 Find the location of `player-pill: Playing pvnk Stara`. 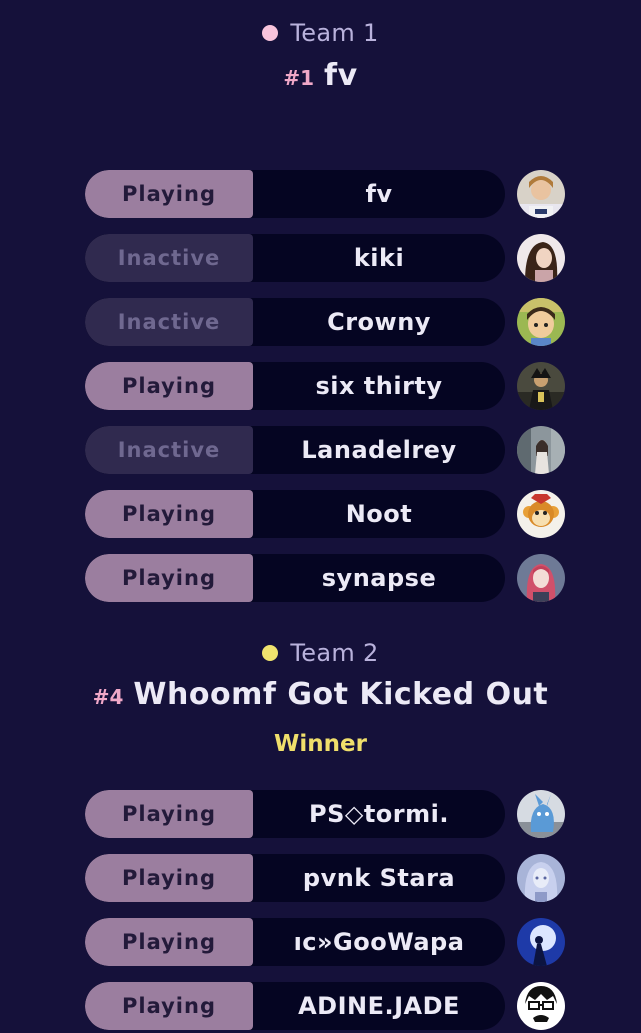

player-pill: Playing pvnk Stara is located at coordinates (295, 878).